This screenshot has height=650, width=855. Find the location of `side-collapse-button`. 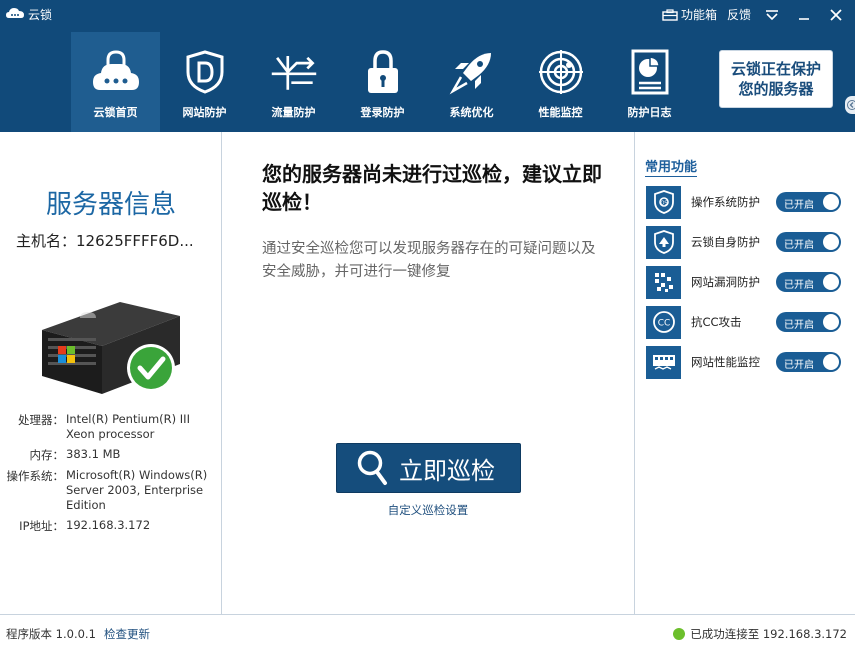

side-collapse-button is located at coordinates (850, 105).